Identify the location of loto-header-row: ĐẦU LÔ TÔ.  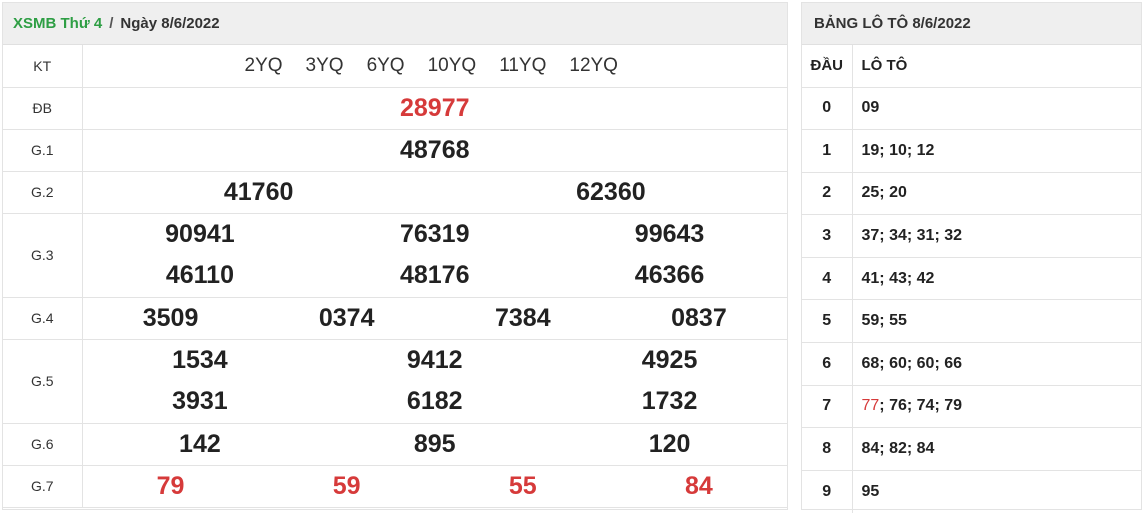
(971, 66).